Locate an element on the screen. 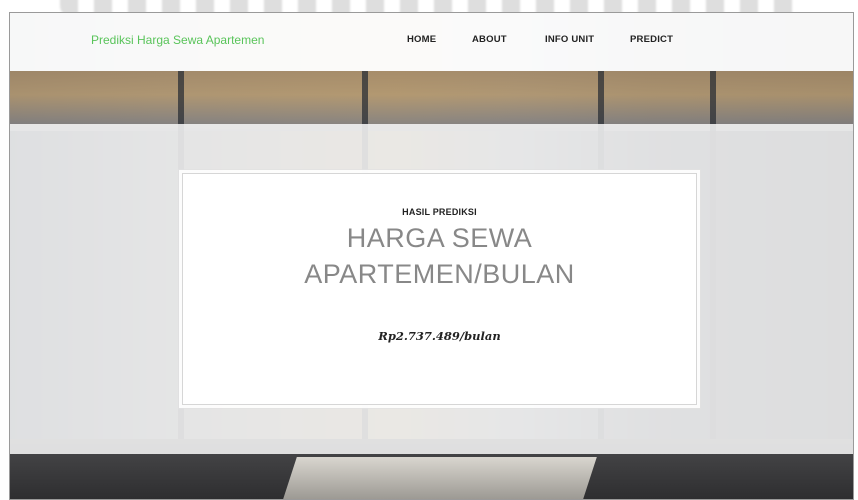 This screenshot has height=500, width=858. result-headline: HARGA SEWA APARTEMEN/BULAN is located at coordinates (439, 256).